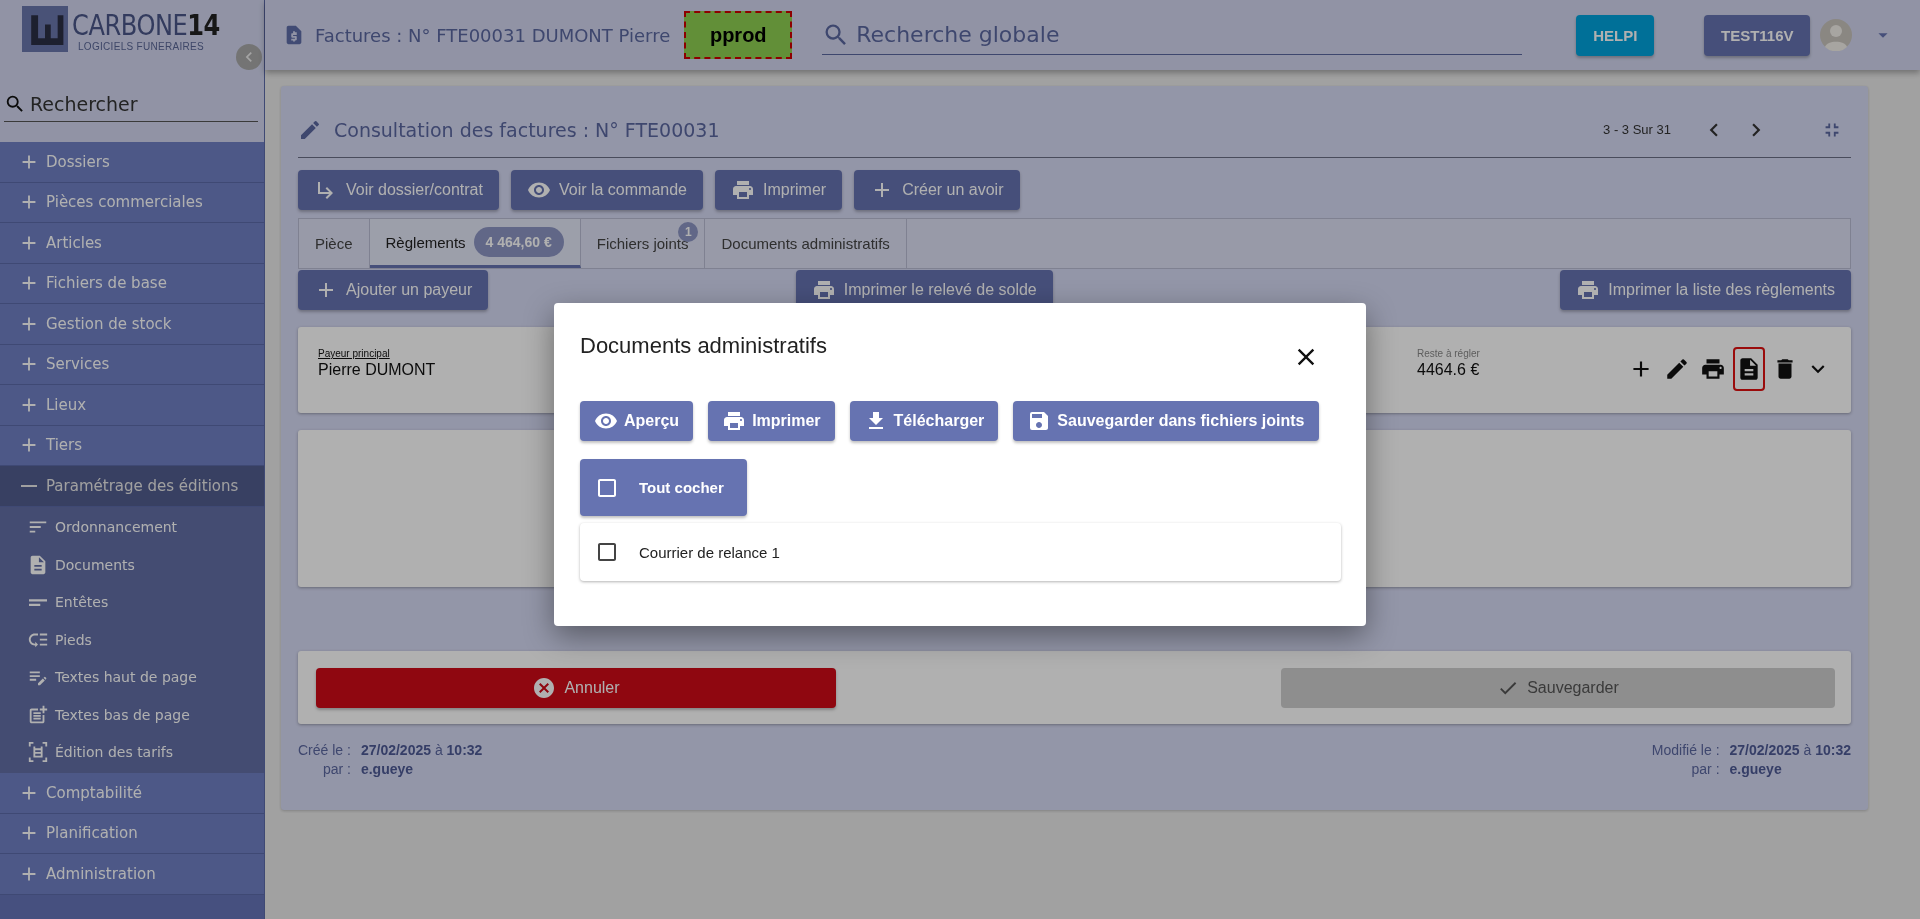  What do you see at coordinates (132, 162) in the screenshot?
I see `menu-item: Dossiers` at bounding box center [132, 162].